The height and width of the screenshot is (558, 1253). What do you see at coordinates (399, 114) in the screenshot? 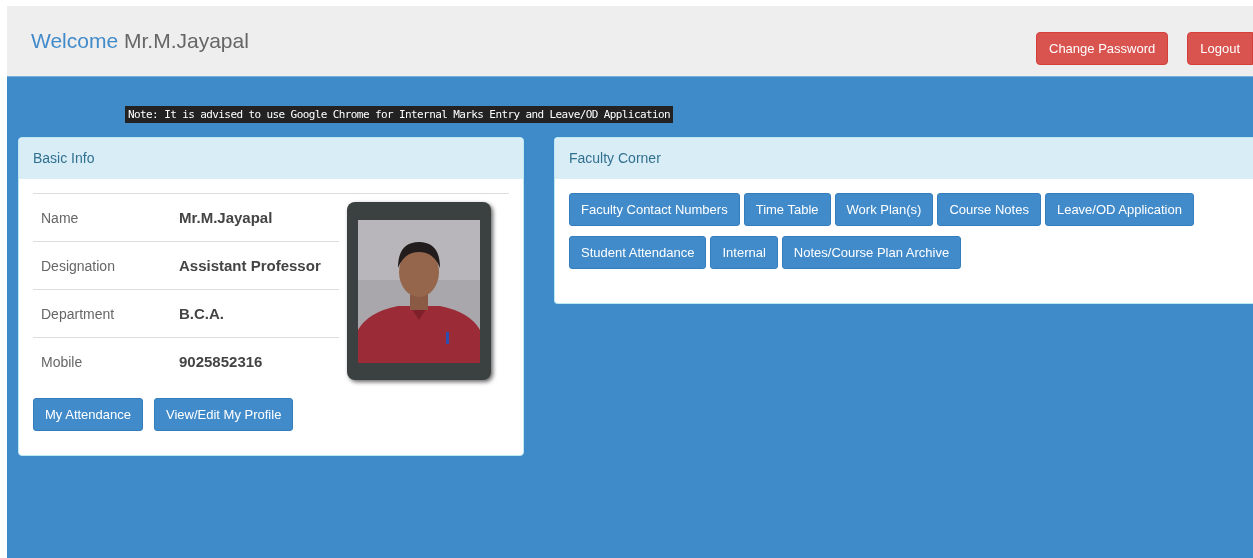
I see `note-banner: Note: It is advised to use Google Chrome for Internal Marks Entry and Leave/OD Application` at bounding box center [399, 114].